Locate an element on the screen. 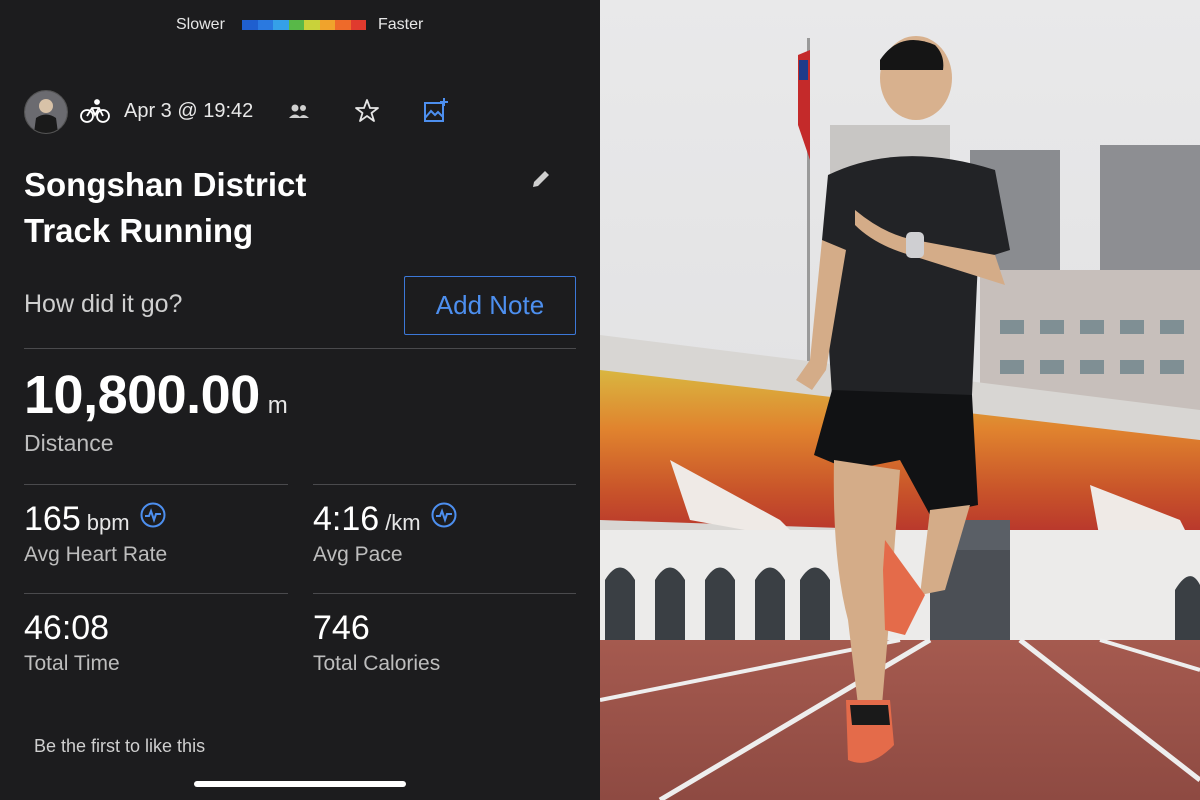  distance-number: 10,800.00 is located at coordinates (142, 395).